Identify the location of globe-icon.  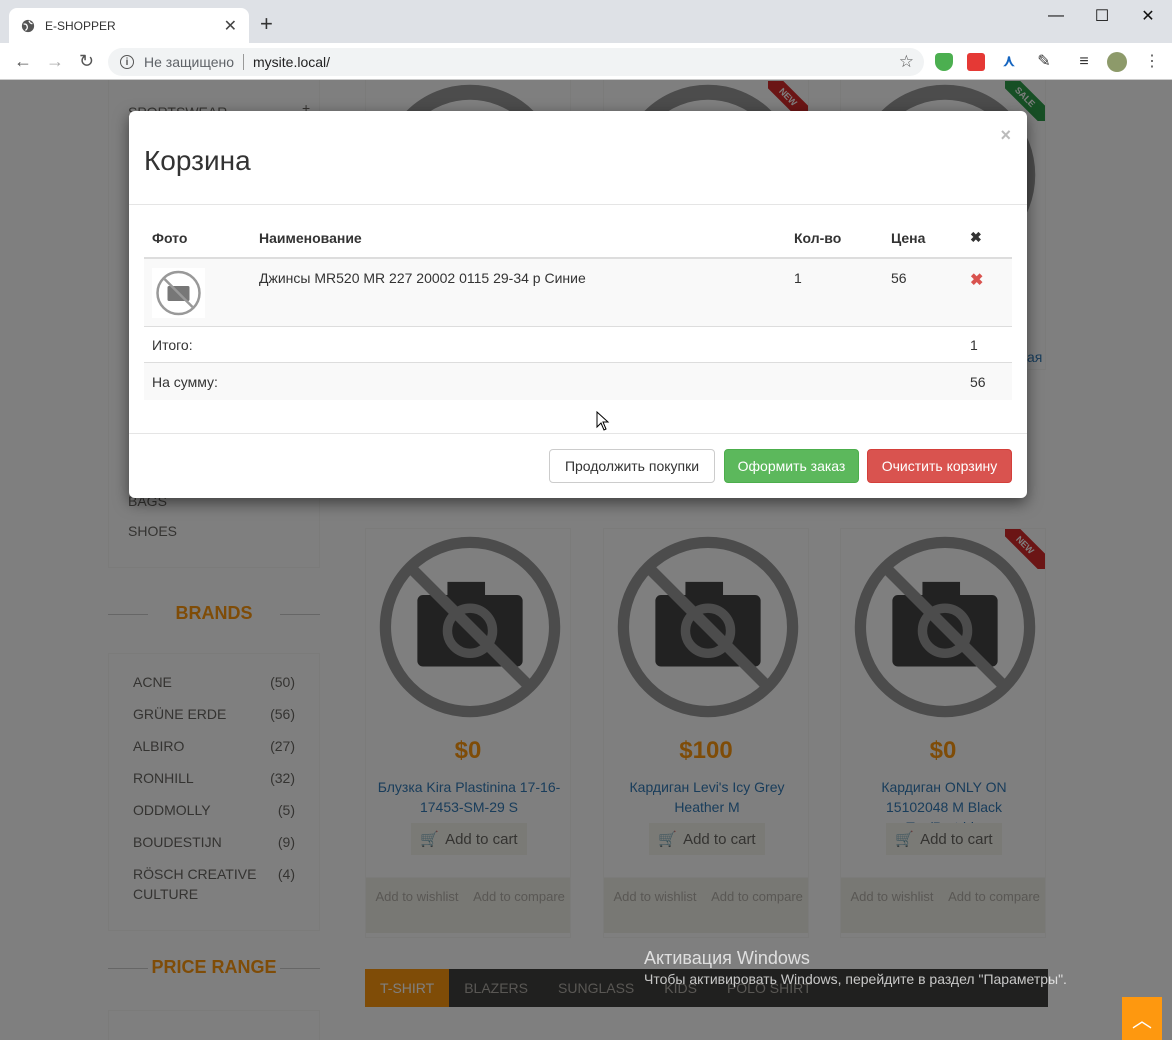
(28, 25).